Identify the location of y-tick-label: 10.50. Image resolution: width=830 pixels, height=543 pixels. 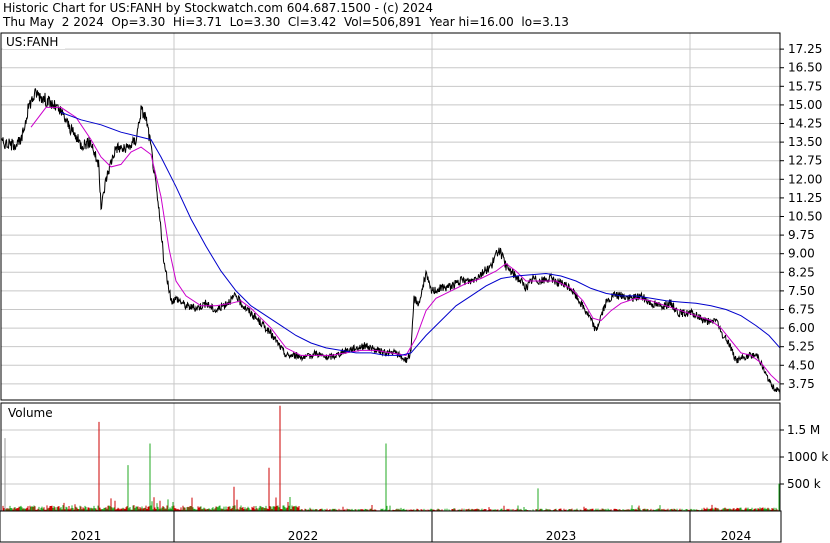
(805, 217).